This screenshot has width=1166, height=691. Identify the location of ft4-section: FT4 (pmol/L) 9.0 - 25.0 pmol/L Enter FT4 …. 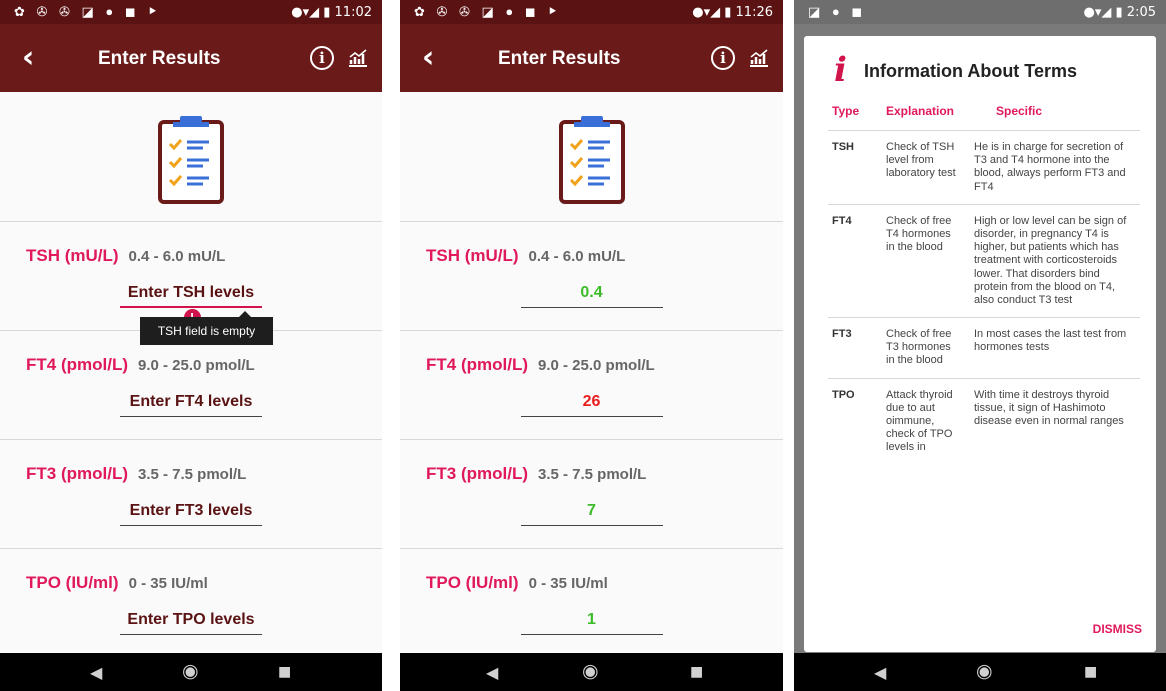
(191, 385).